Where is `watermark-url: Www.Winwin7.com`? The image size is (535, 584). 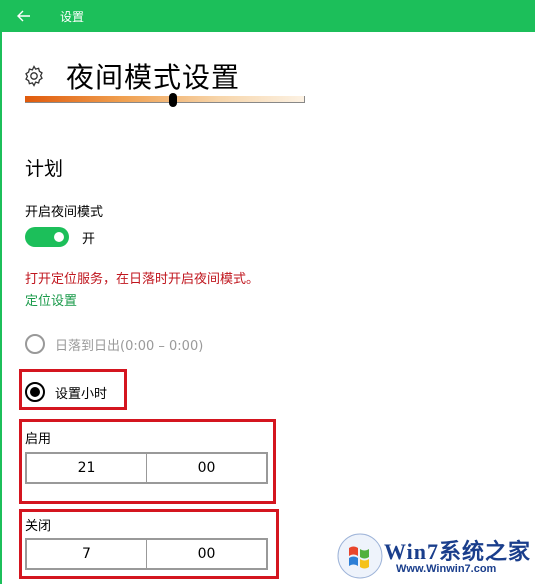 watermark-url: Www.Winwin7.com is located at coordinates (446, 569).